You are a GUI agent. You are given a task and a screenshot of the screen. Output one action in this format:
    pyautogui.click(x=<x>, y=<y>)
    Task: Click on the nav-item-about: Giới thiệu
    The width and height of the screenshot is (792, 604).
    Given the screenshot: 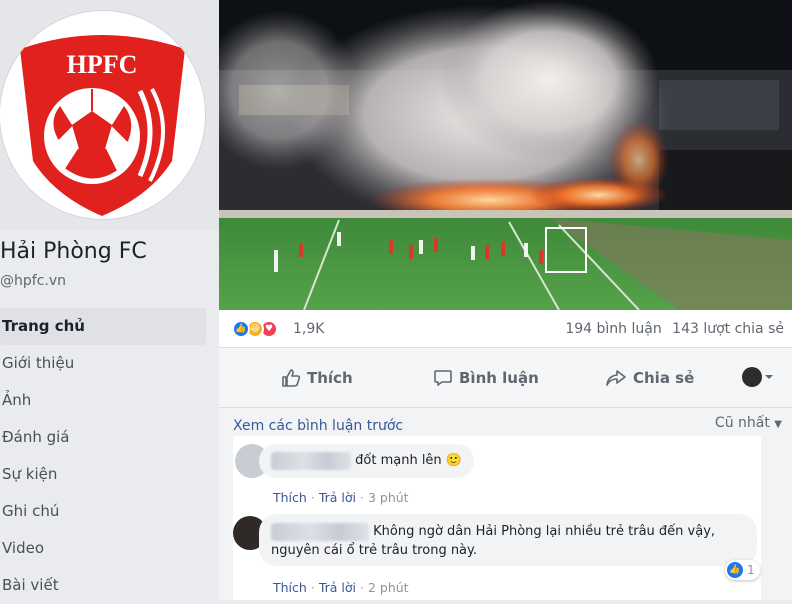 What is the action you would take?
    pyautogui.click(x=103, y=363)
    